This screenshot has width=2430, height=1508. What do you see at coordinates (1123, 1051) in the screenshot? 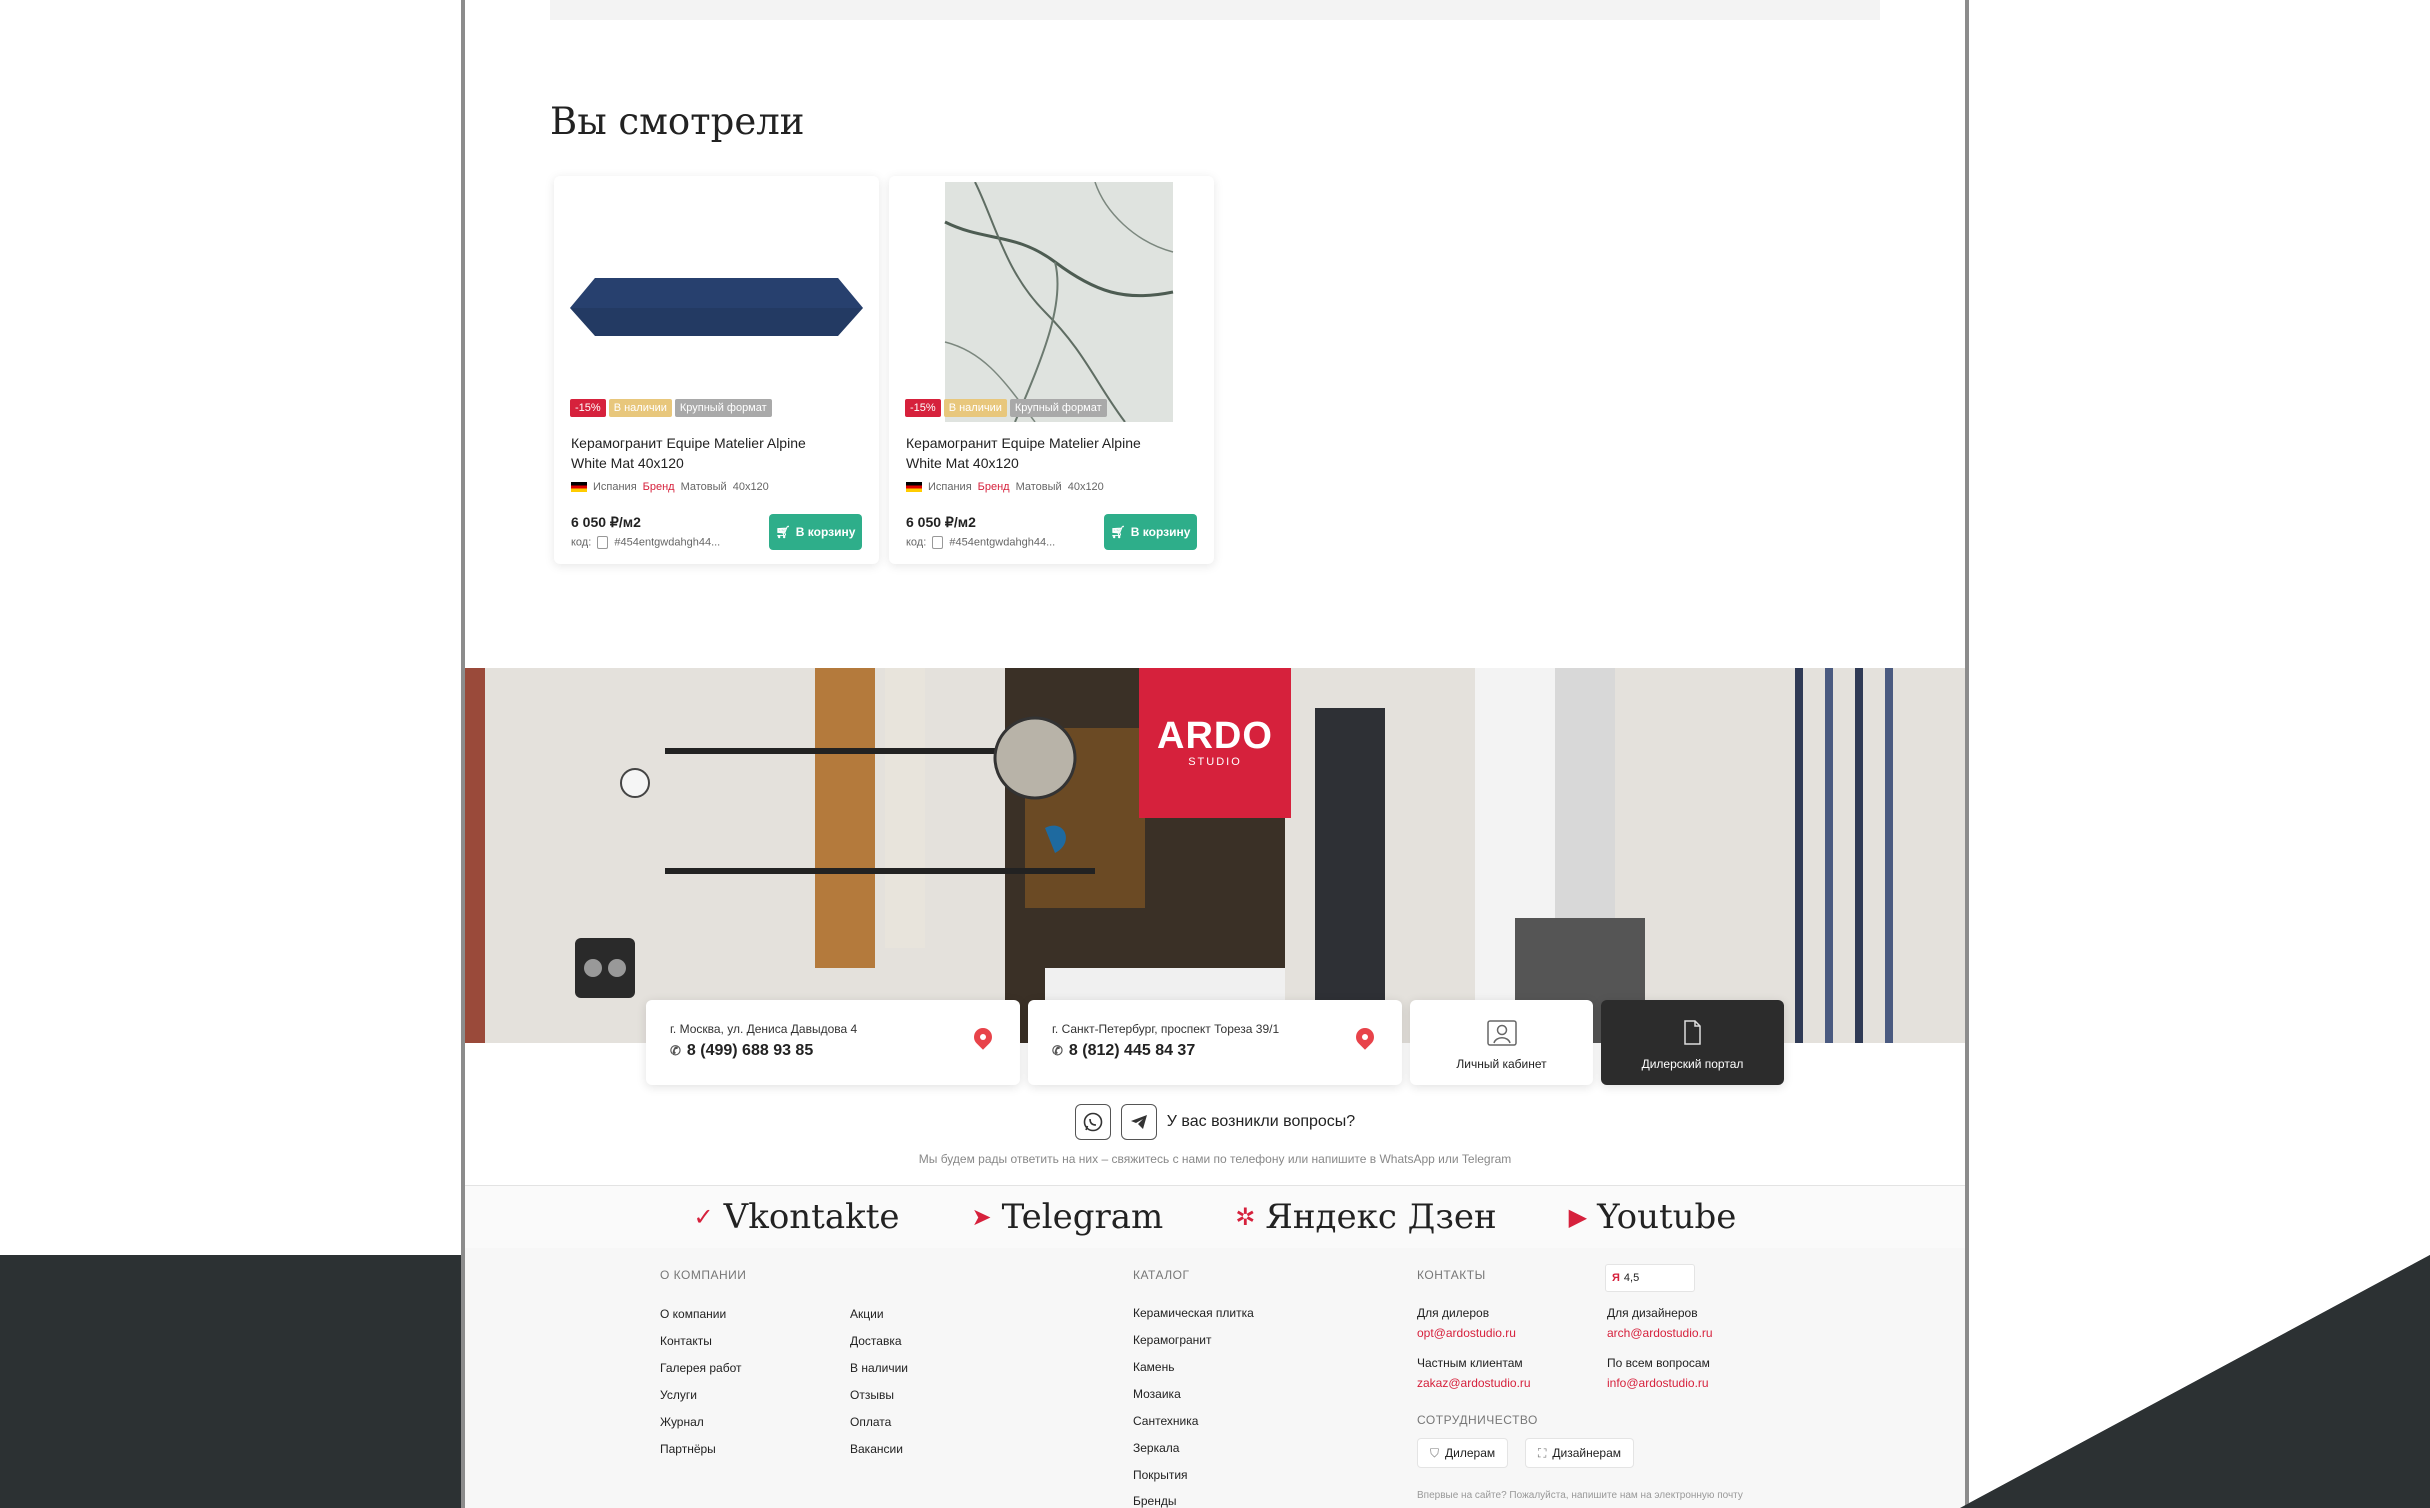
I see `spb-phone: ✆ 8 (812) 445 84 37` at bounding box center [1123, 1051].